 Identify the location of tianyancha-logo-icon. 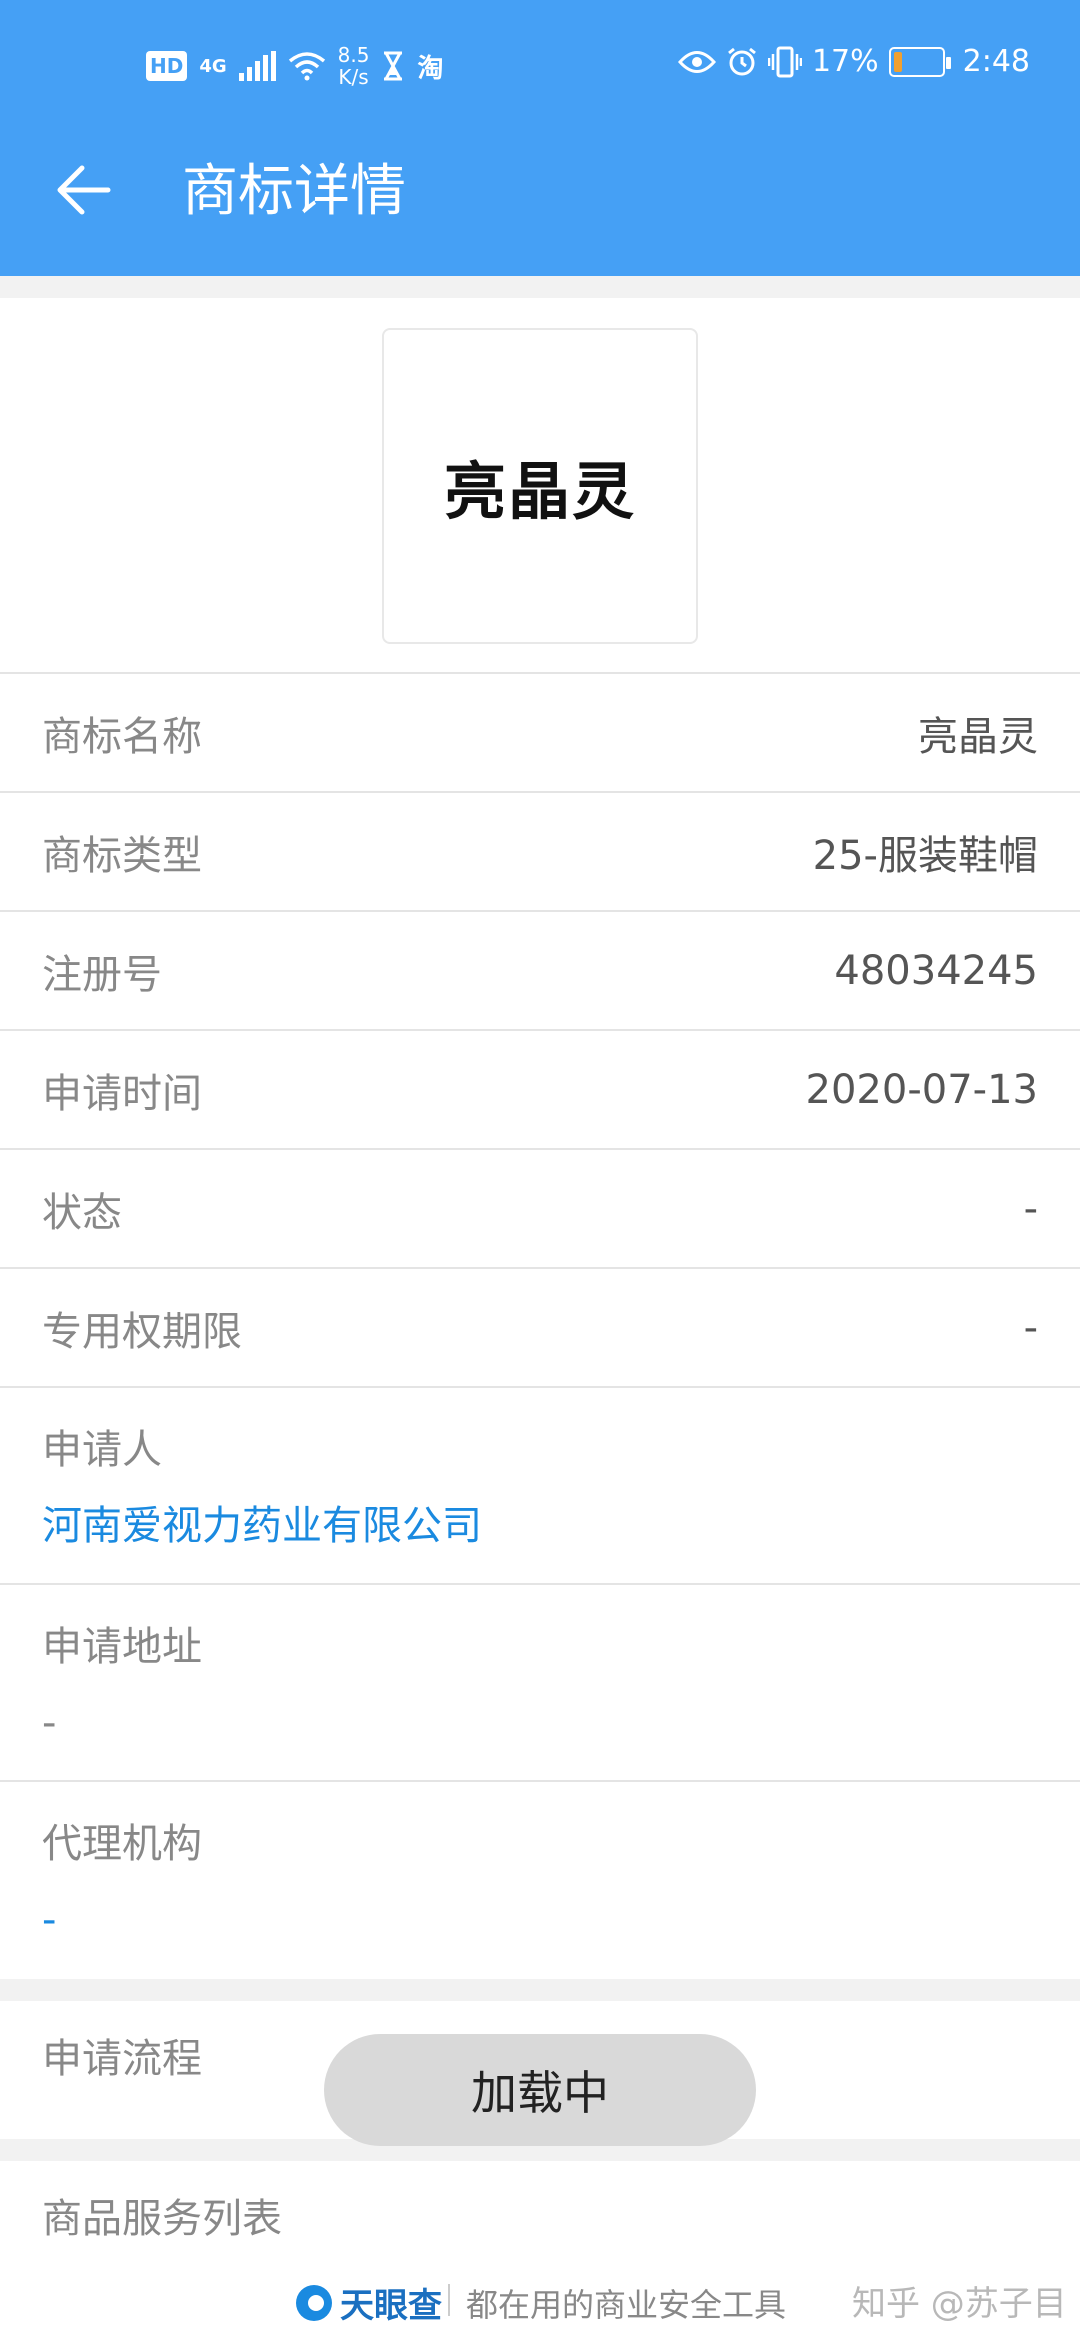
(314, 2302).